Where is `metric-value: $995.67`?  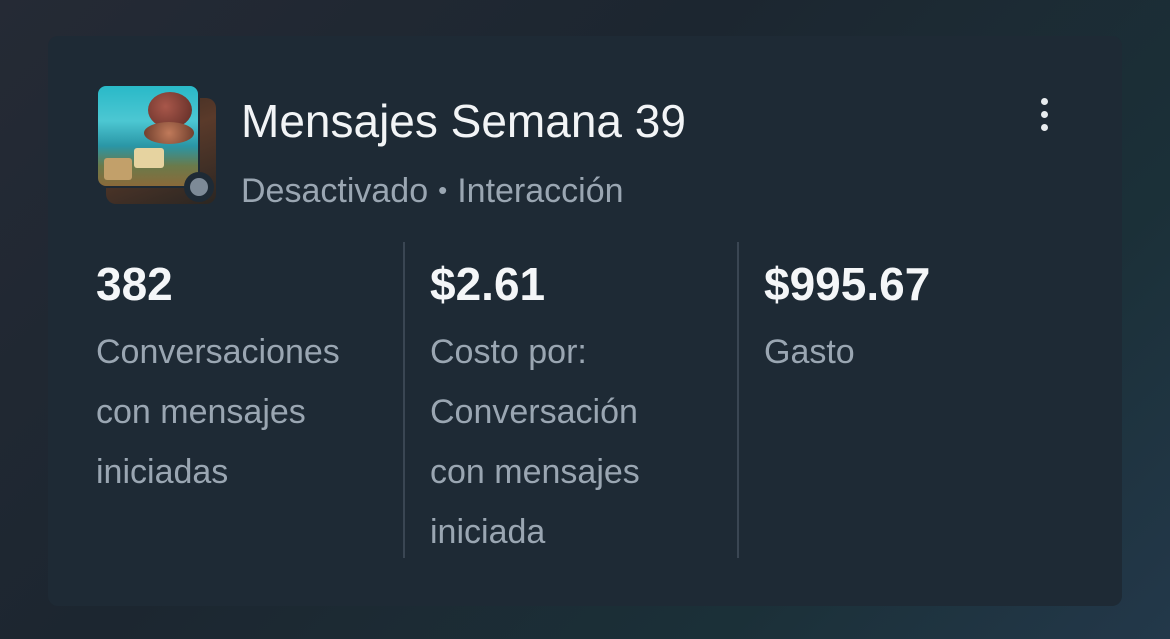
metric-value: $995.67 is located at coordinates (847, 284).